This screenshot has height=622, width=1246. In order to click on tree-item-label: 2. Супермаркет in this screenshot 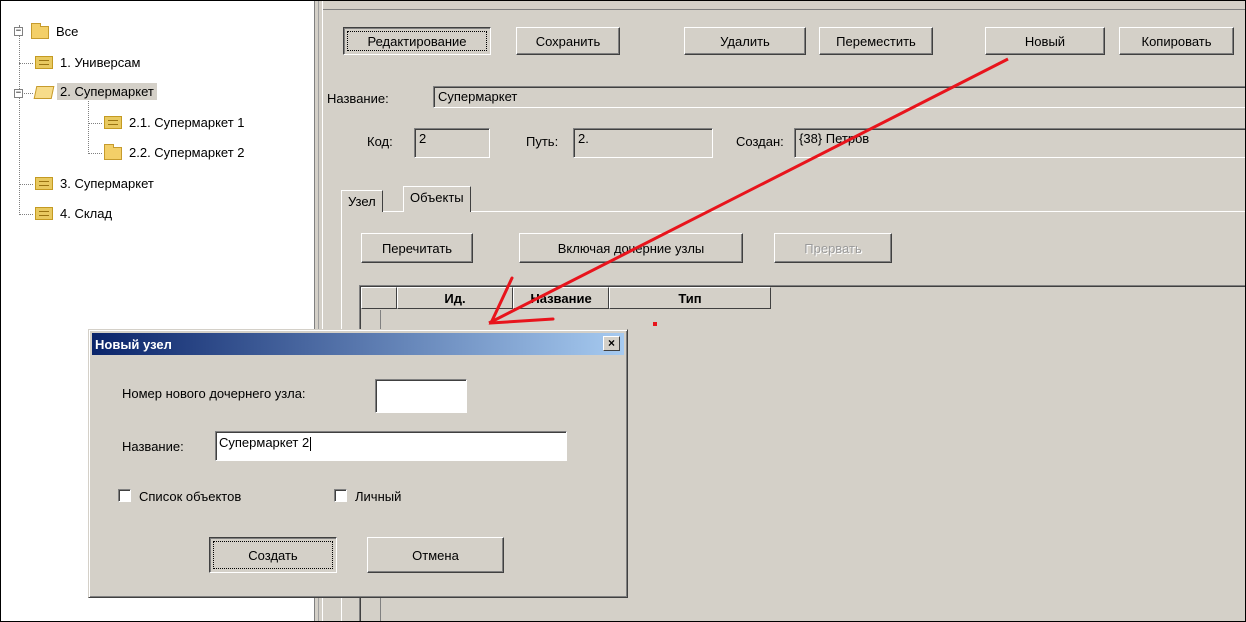, I will do `click(107, 91)`.